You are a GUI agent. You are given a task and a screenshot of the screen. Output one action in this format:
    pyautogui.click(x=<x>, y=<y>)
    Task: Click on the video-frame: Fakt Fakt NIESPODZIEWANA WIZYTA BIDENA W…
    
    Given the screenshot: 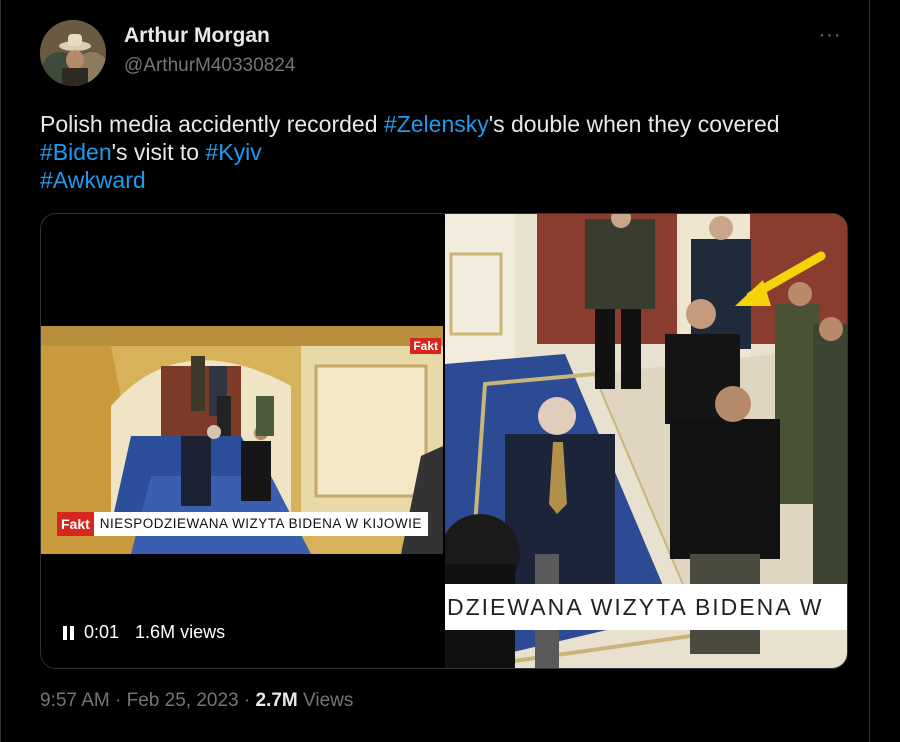 What is the action you would take?
    pyautogui.click(x=242, y=440)
    